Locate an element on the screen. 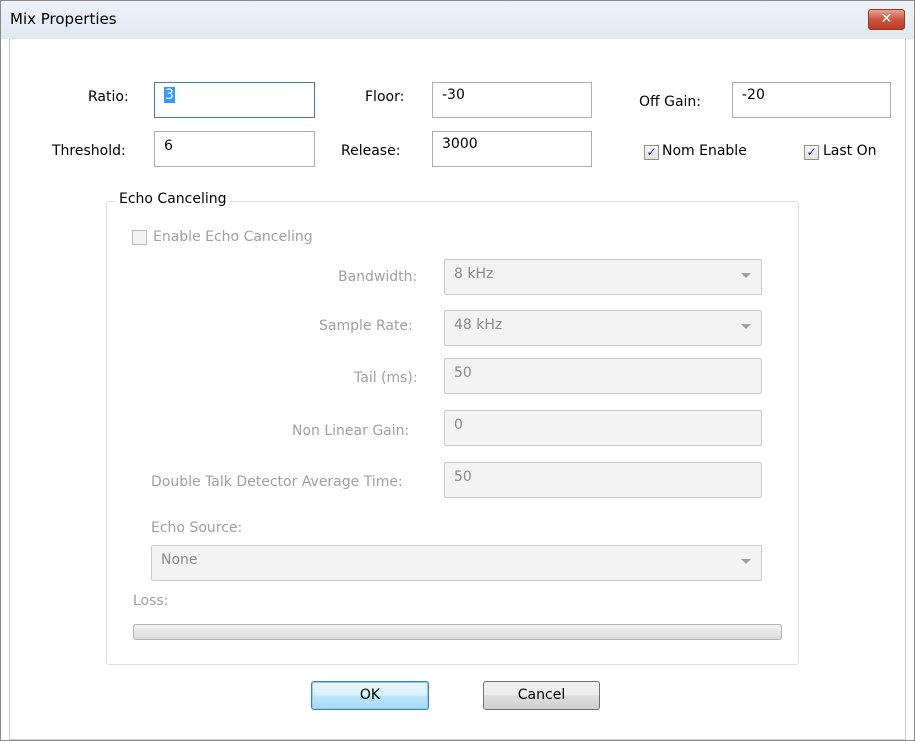 This screenshot has width=915, height=741. off-gain-label: Off Gain: is located at coordinates (670, 102).